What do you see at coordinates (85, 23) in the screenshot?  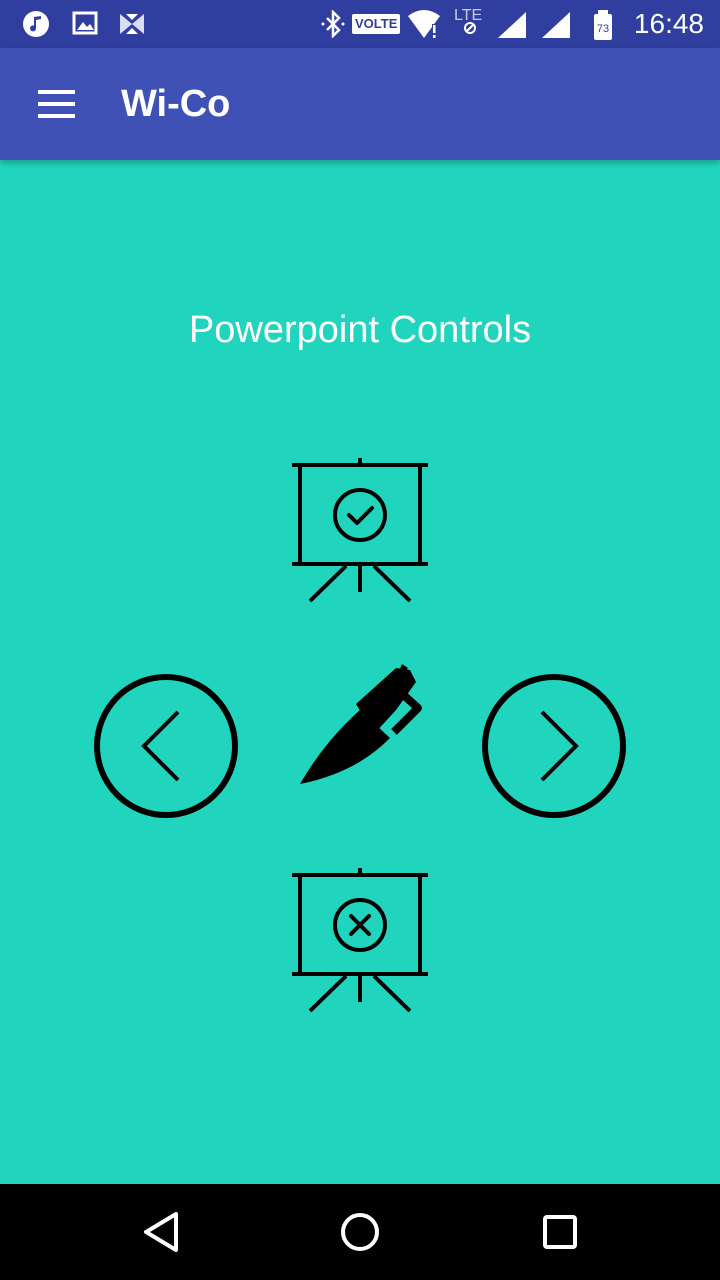 I see `gallery-icon` at bounding box center [85, 23].